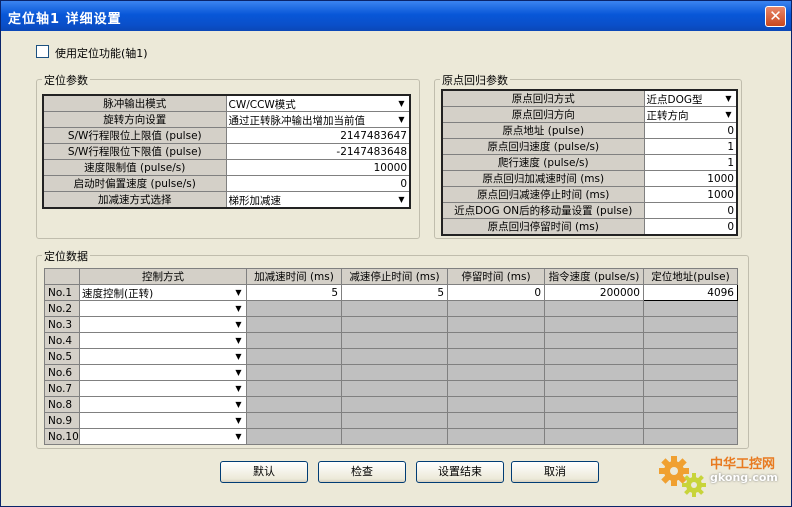 Image resolution: width=792 pixels, height=507 pixels. What do you see at coordinates (294, 292) in the screenshot?
I see `data-cell-accel: 5` at bounding box center [294, 292].